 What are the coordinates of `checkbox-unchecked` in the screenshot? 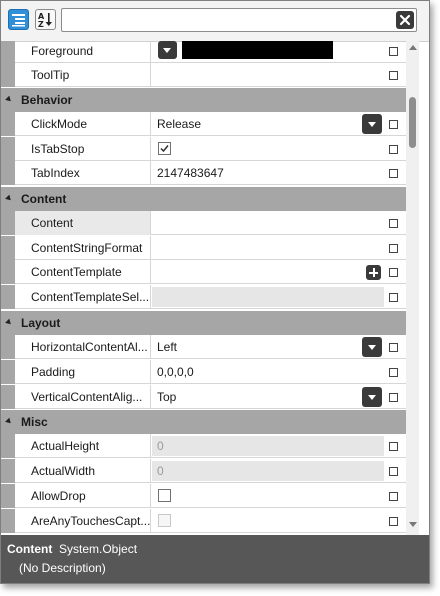 It's located at (164, 495).